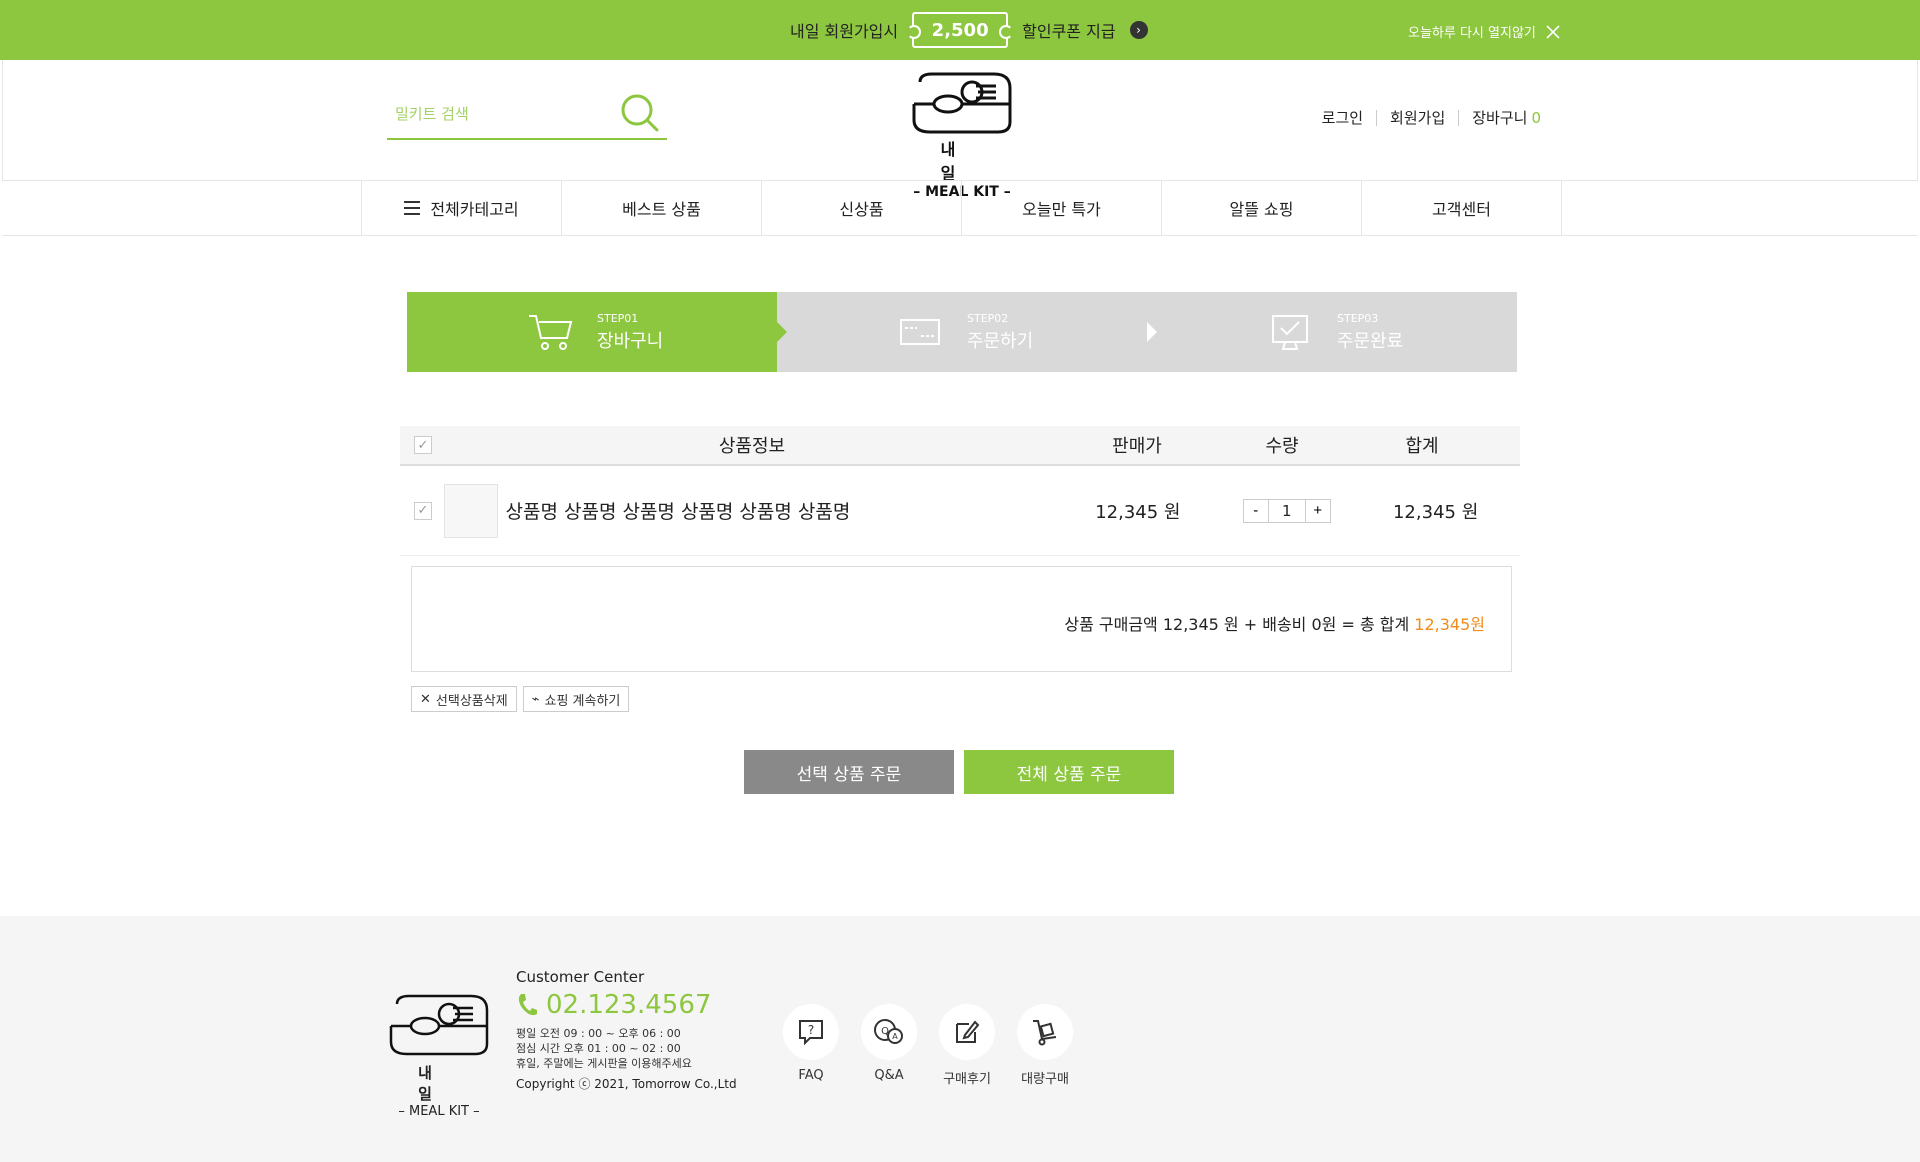 This screenshot has height=1162, width=1920. I want to click on nav-all-categories: 전체카테고리, so click(462, 208).